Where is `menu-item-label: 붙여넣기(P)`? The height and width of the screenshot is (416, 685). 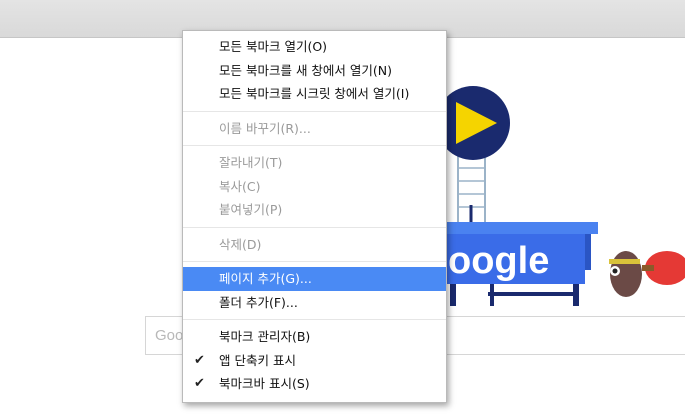
menu-item-label: 붙여넣기(P) is located at coordinates (251, 209).